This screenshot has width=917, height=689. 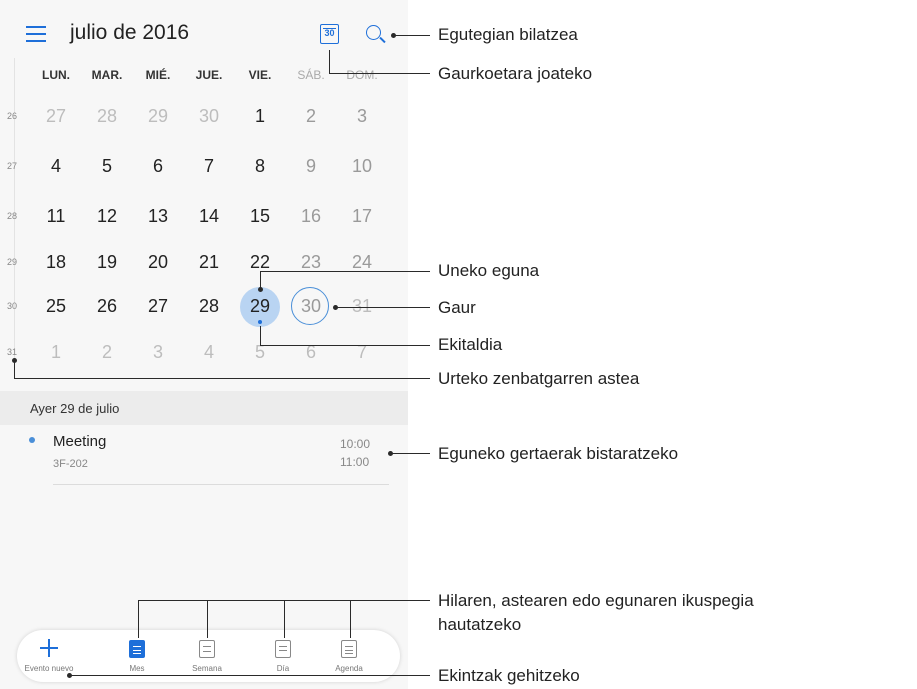 What do you see at coordinates (12, 352) in the screenshot?
I see `week-number: 31` at bounding box center [12, 352].